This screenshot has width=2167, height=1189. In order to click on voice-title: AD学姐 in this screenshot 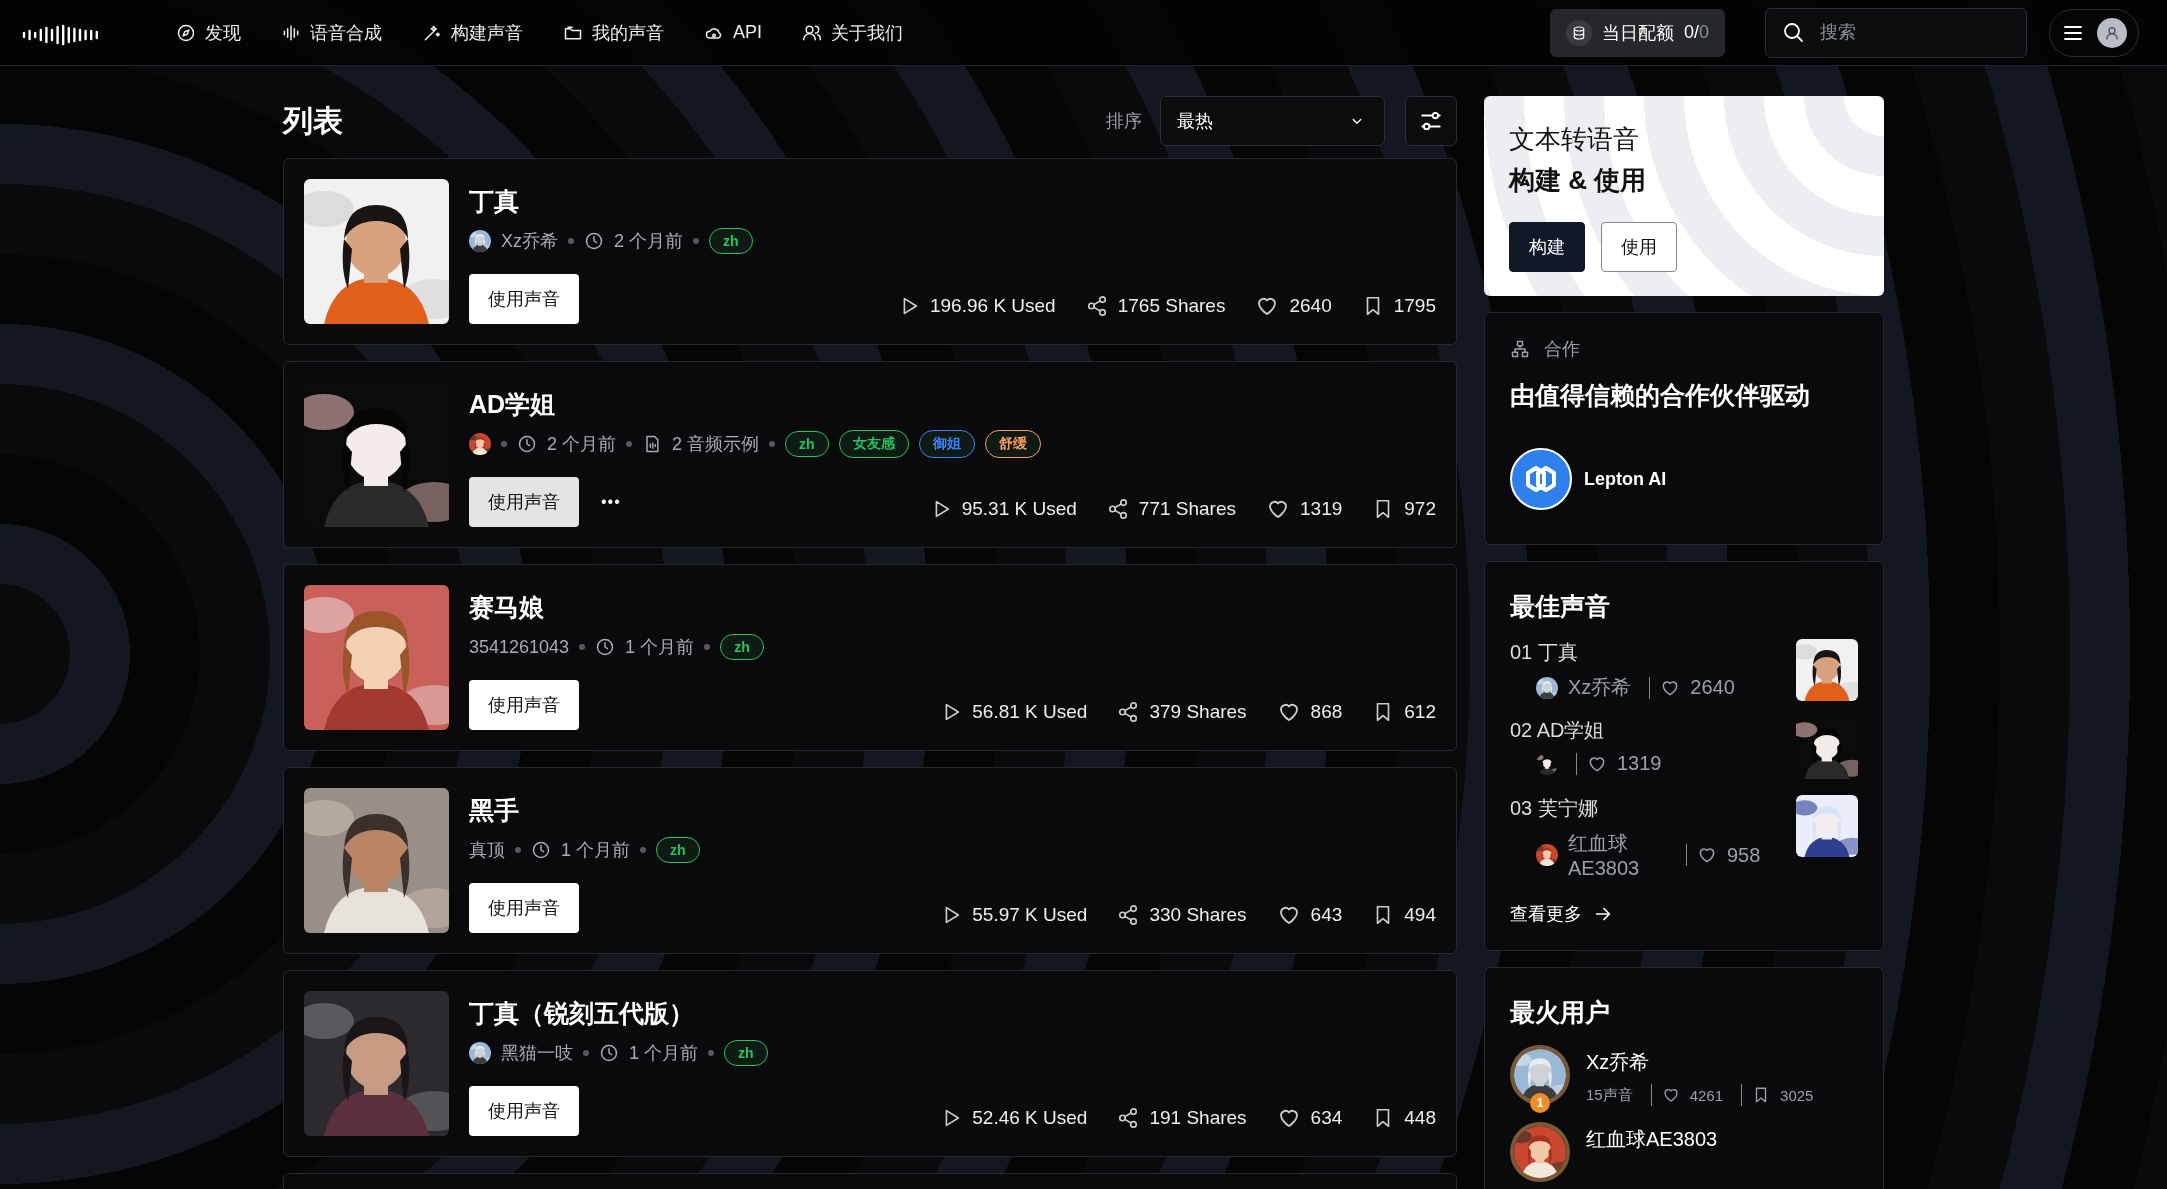, I will do `click(952, 404)`.